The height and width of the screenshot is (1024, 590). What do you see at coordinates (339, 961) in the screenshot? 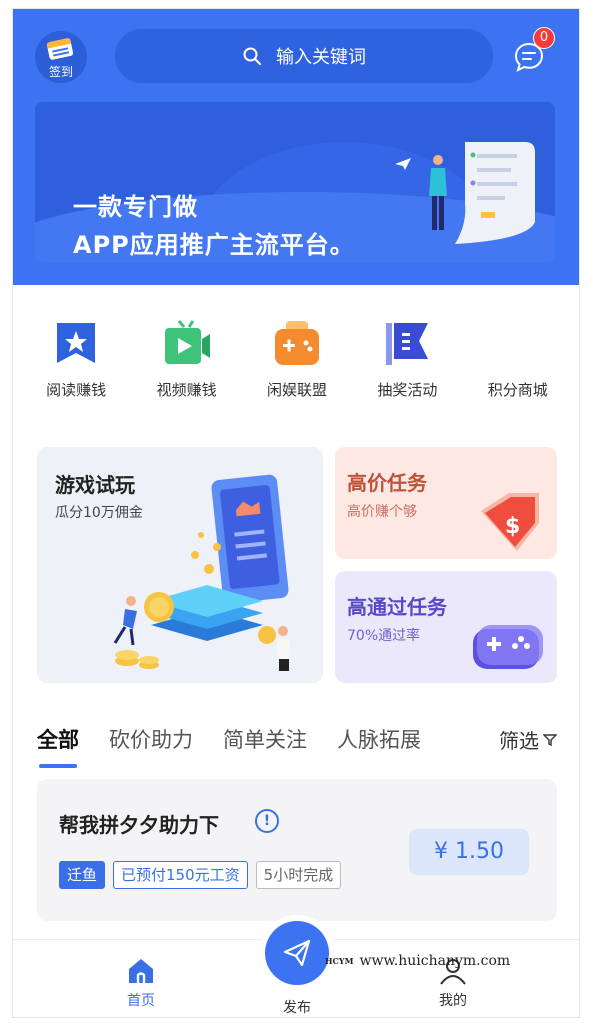
I see `watermark-brand: HCYM` at bounding box center [339, 961].